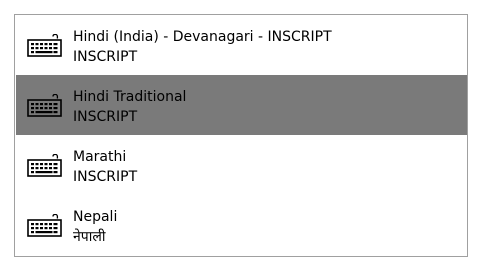 The height and width of the screenshot is (273, 484). Describe the element at coordinates (95, 217) in the screenshot. I see `layout-title: Nepali` at that location.